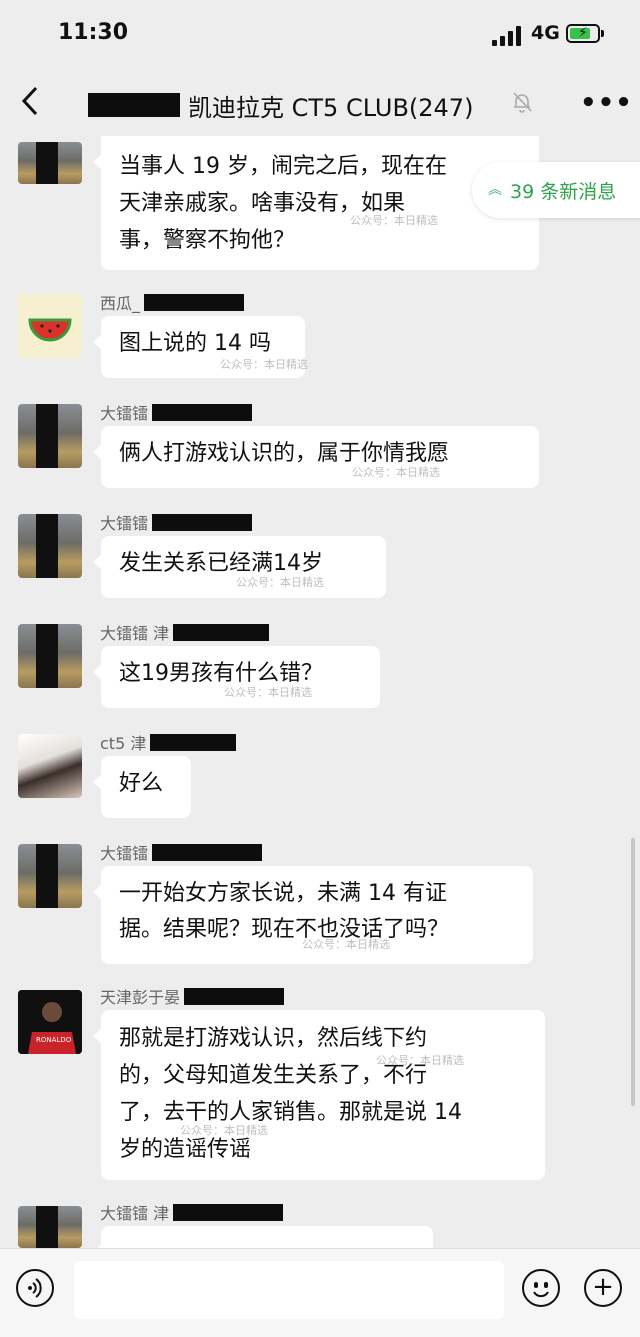  What do you see at coordinates (35, 1288) in the screenshot?
I see `voice-icon` at bounding box center [35, 1288].